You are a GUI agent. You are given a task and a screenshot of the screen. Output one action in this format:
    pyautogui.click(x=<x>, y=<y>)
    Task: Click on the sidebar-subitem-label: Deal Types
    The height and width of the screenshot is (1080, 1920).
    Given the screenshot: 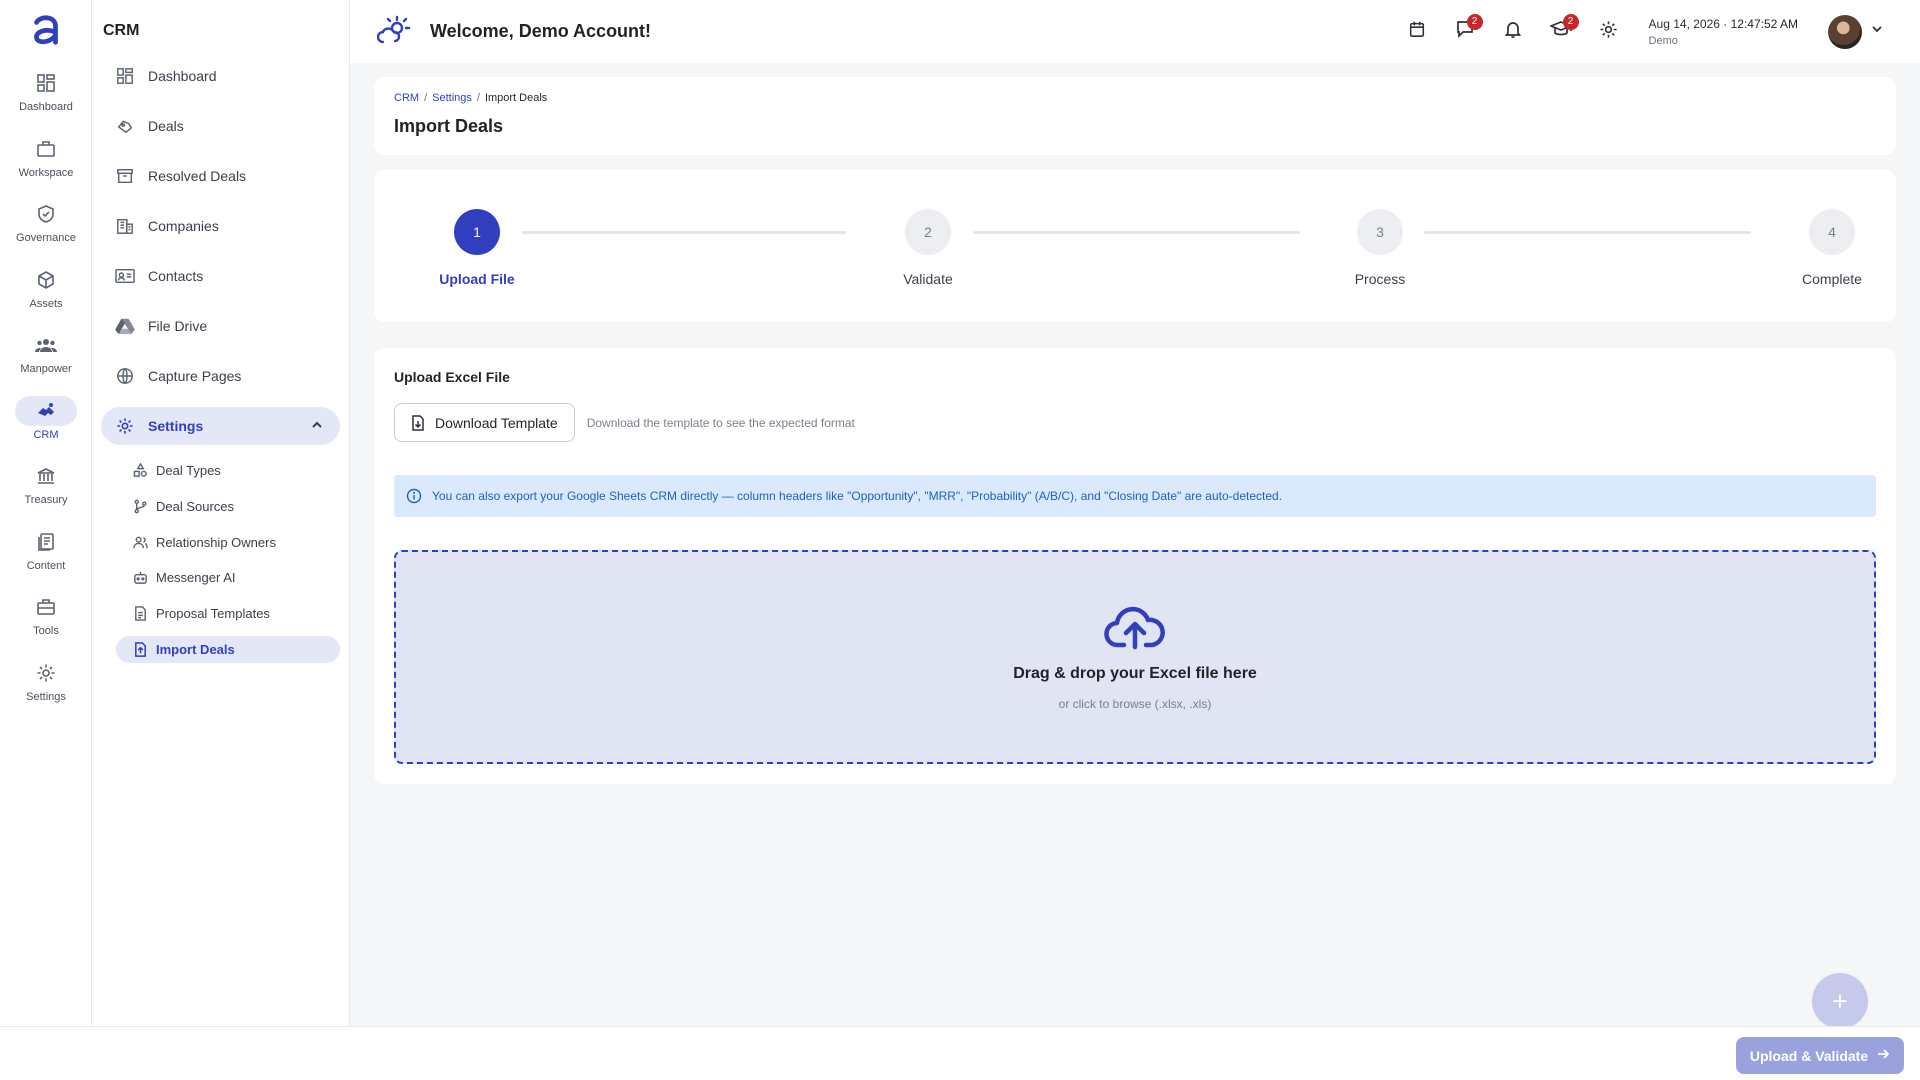 What is the action you would take?
    pyautogui.click(x=188, y=470)
    